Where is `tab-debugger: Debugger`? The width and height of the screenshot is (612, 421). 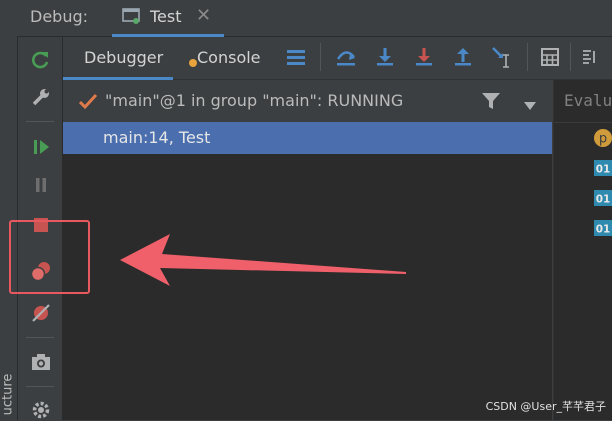
tab-debugger: Debugger is located at coordinates (118, 58).